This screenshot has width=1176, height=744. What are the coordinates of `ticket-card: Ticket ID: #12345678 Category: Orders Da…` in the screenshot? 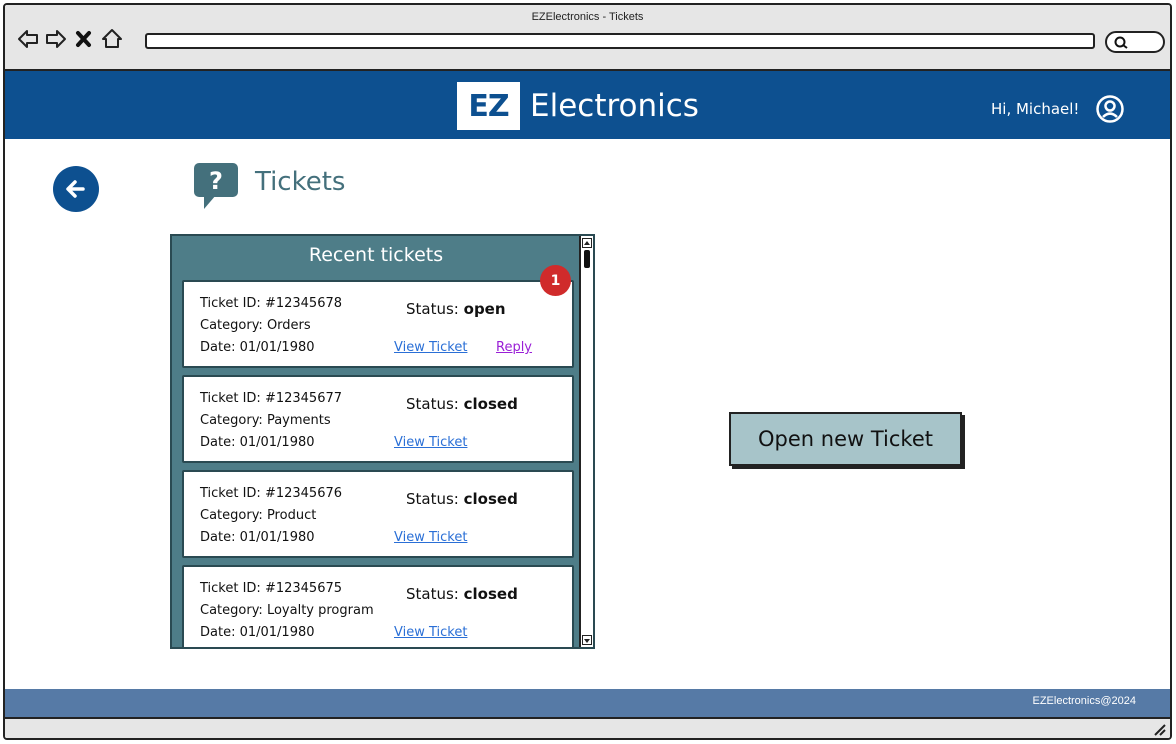 It's located at (378, 324).